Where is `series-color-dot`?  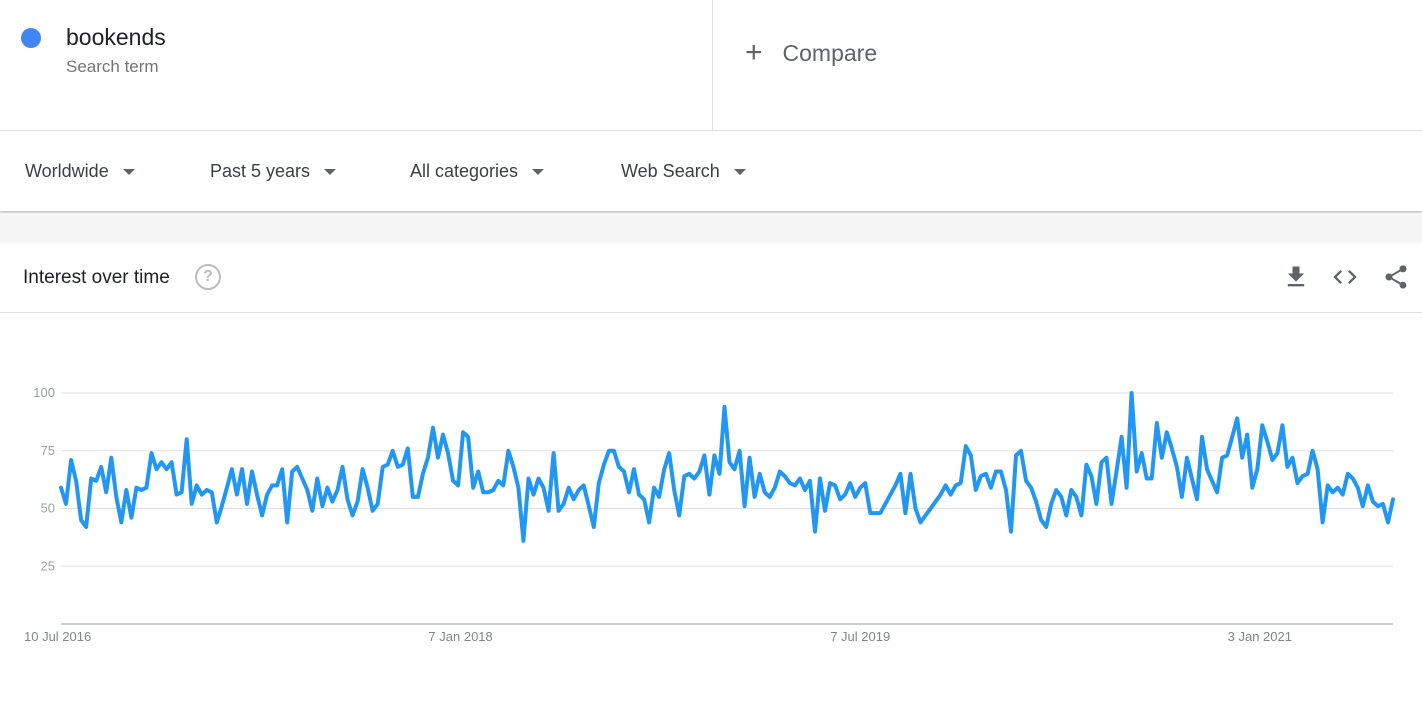 series-color-dot is located at coordinates (31, 38).